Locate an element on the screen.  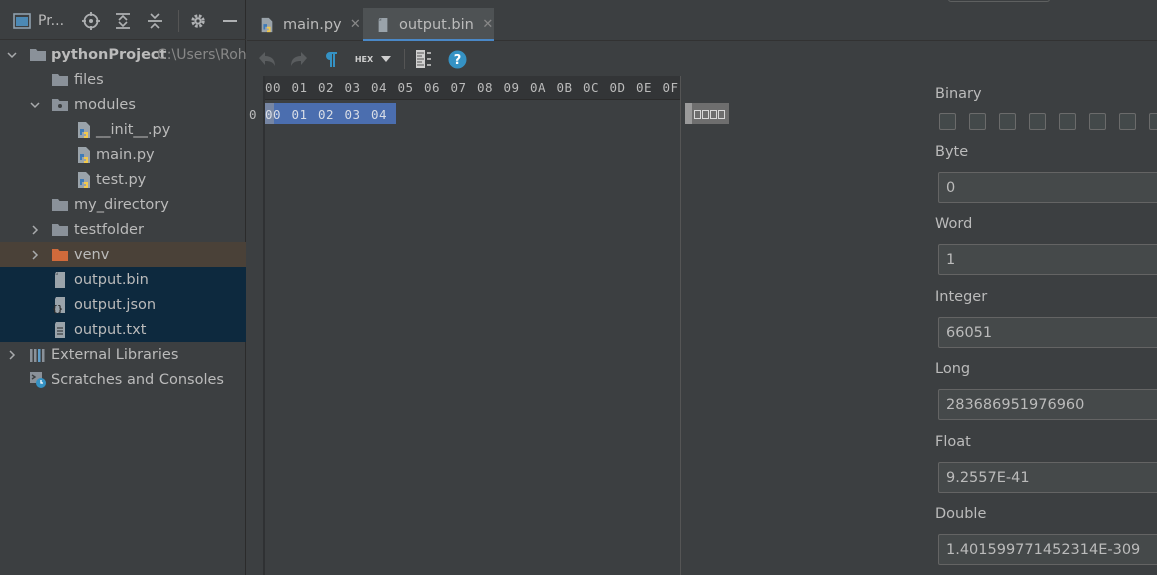
tab-label: output.bin is located at coordinates (436, 24).